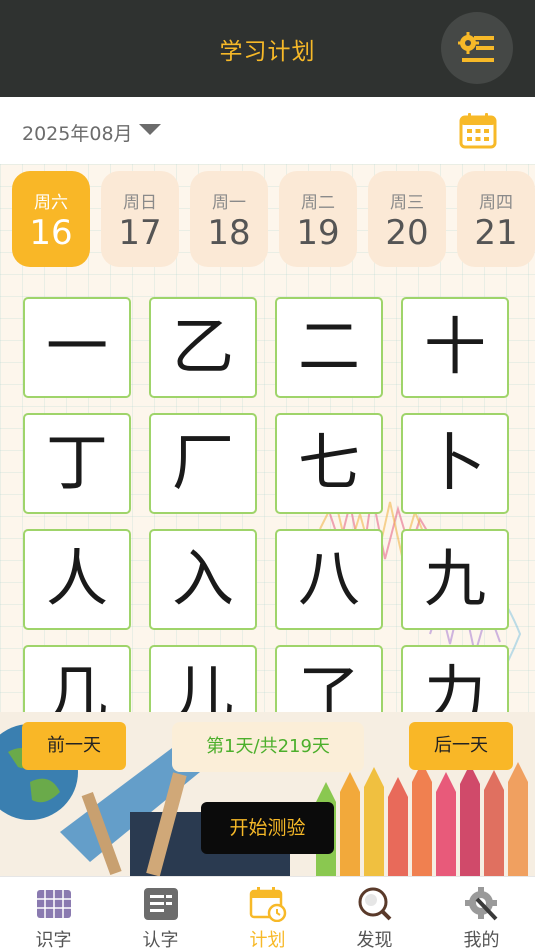 The height and width of the screenshot is (952, 535). I want to click on prev-day-button: 前一天, so click(74, 746).